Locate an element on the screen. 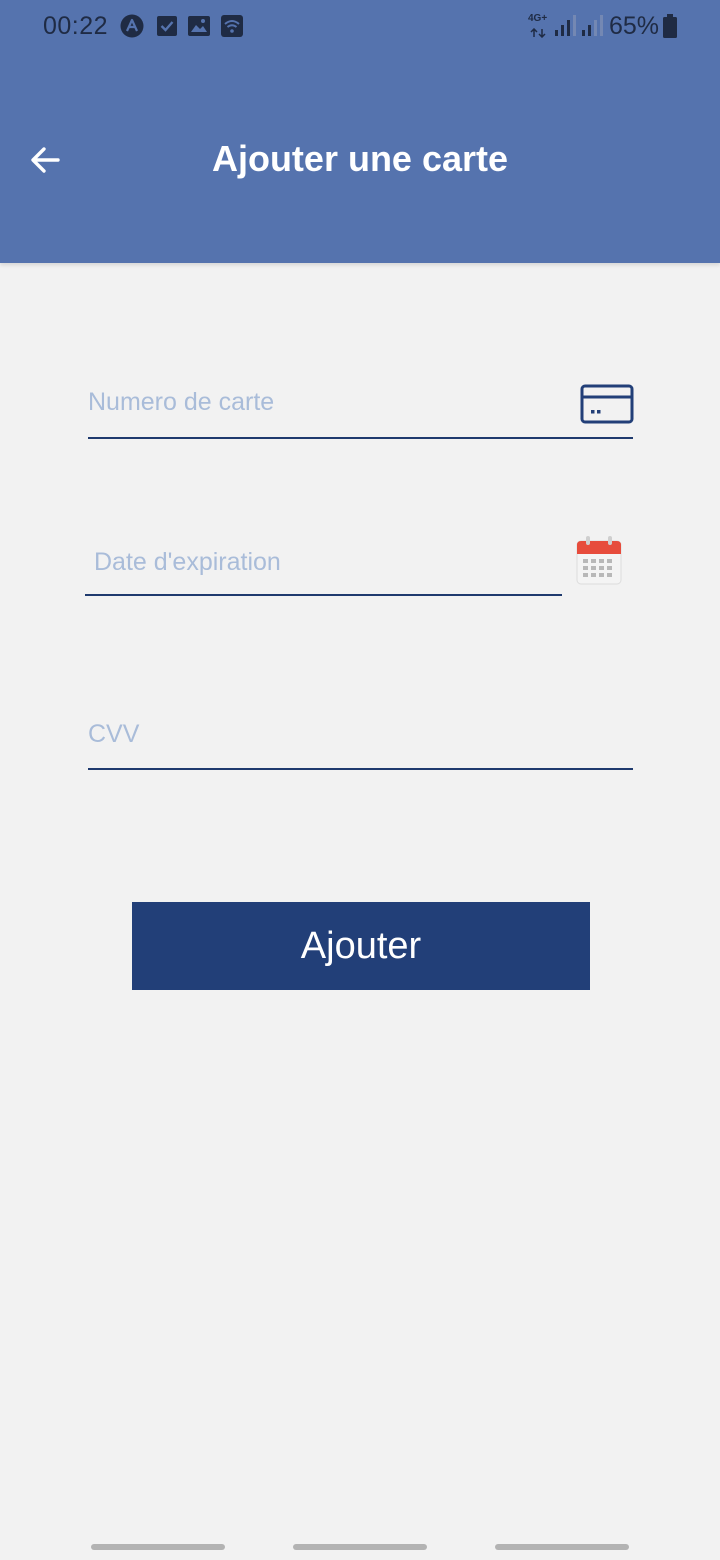 Image resolution: width=720 pixels, height=1560 pixels. calendar-icon is located at coordinates (599, 560).